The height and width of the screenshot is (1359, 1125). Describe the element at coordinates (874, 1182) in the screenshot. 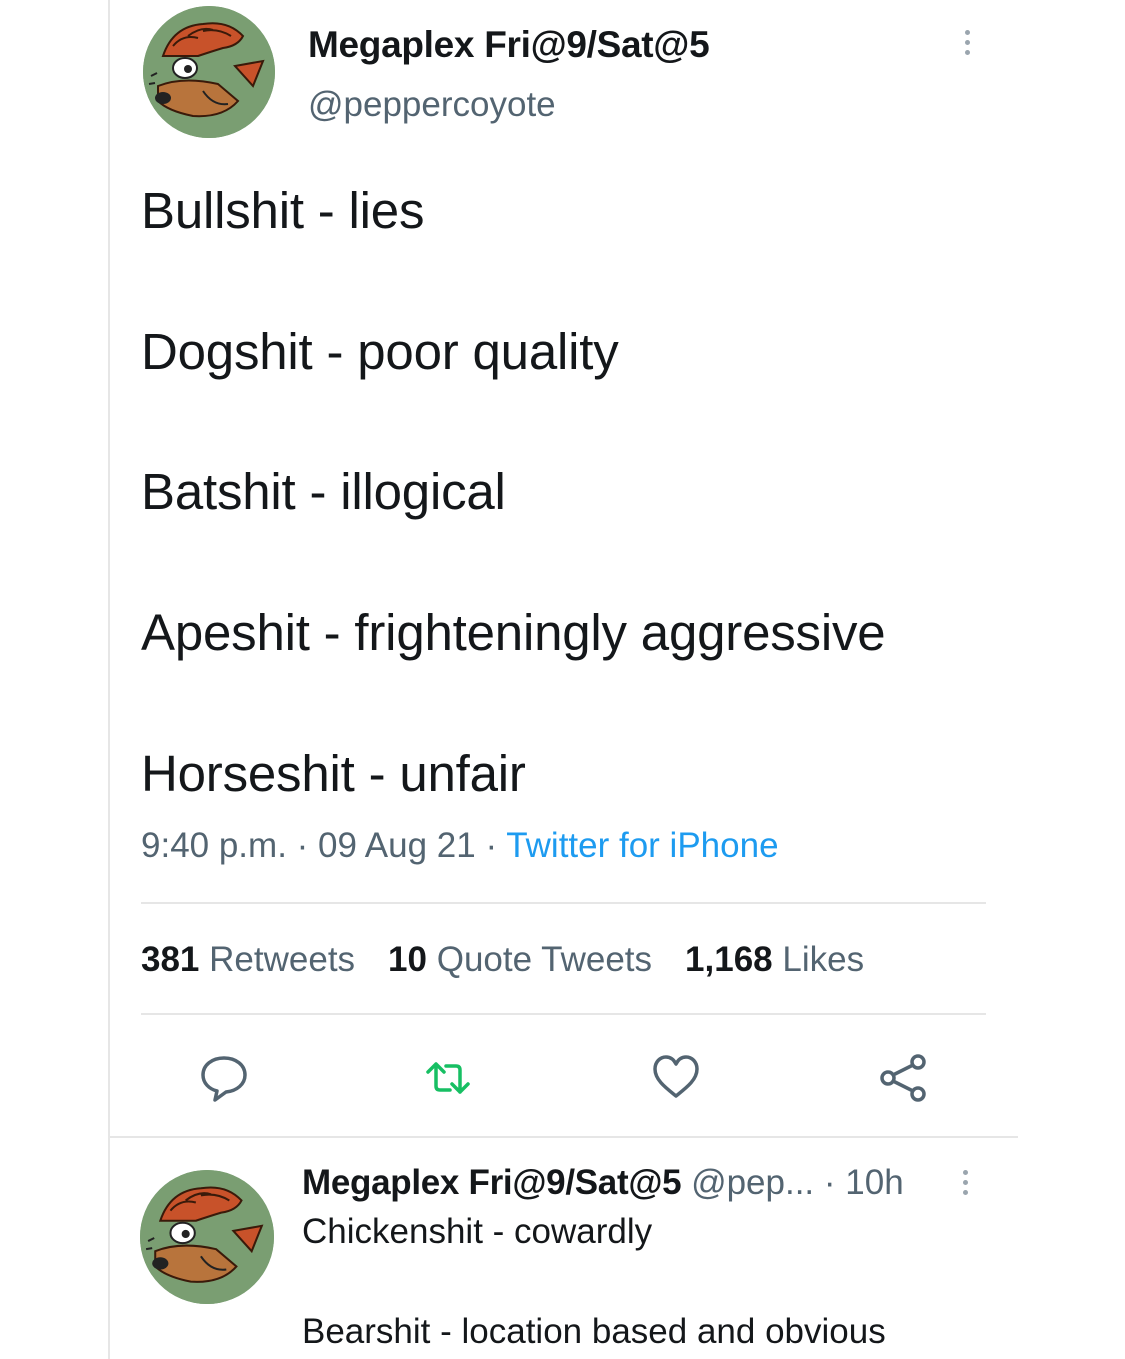

I see `reply-age: 10h` at that location.